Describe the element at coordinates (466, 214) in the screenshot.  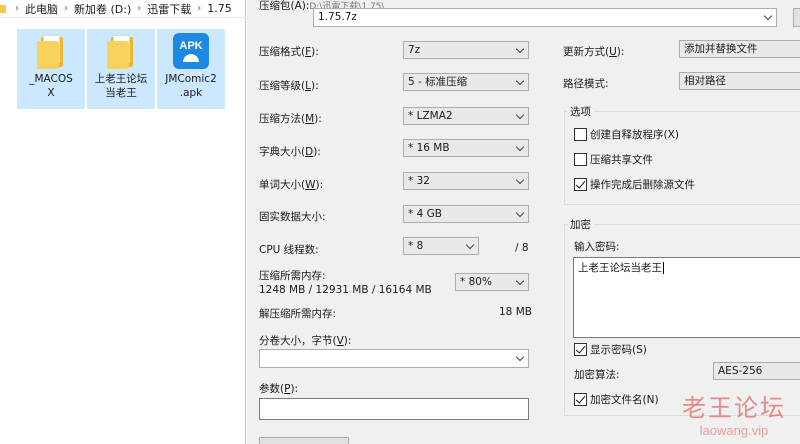
I see `solid-block-size-select: * 4 GB` at that location.